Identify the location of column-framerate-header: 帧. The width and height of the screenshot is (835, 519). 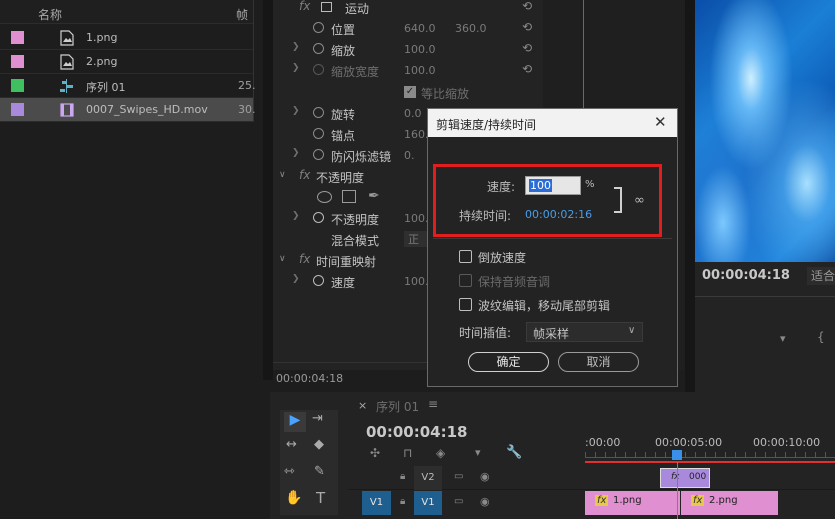
(242, 14).